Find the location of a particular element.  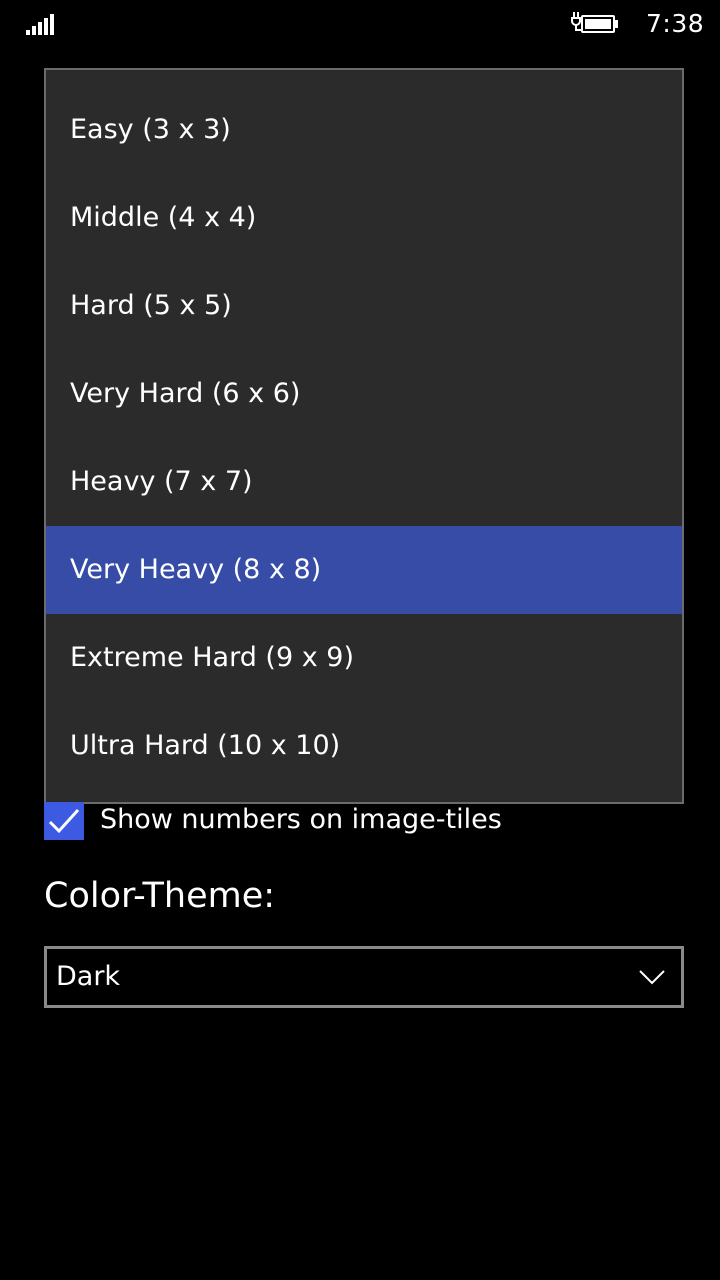

difficulty-option-very-heavy: Very Heavy (8 x 8) is located at coordinates (364, 570).